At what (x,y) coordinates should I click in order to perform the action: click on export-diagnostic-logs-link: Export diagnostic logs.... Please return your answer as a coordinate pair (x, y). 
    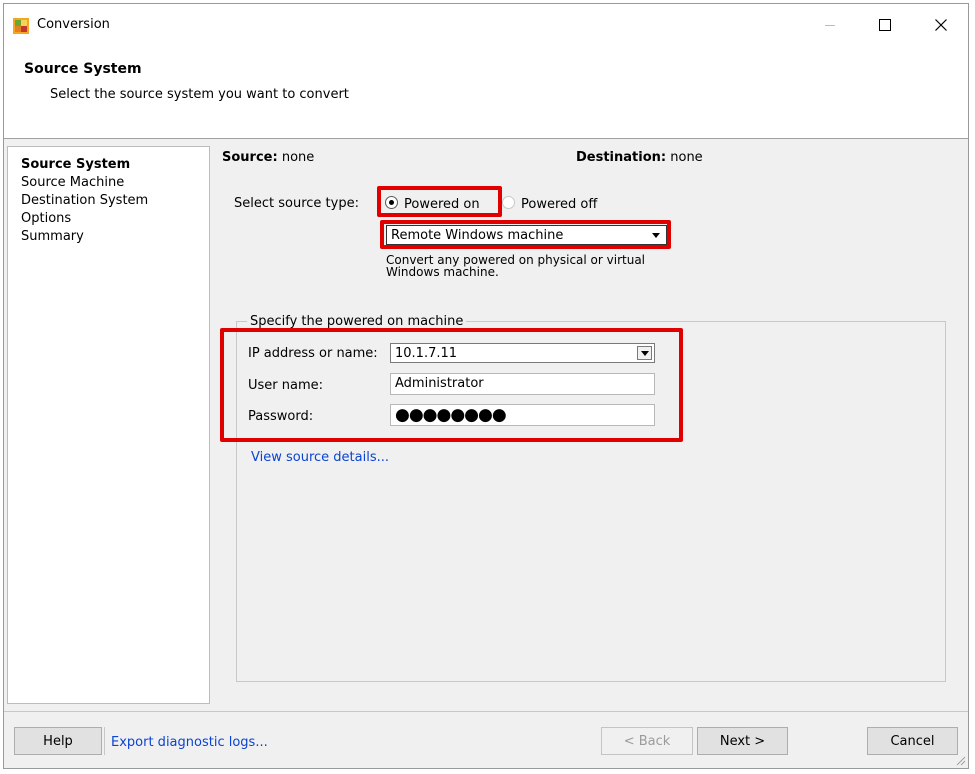
    Looking at the image, I should click on (189, 742).